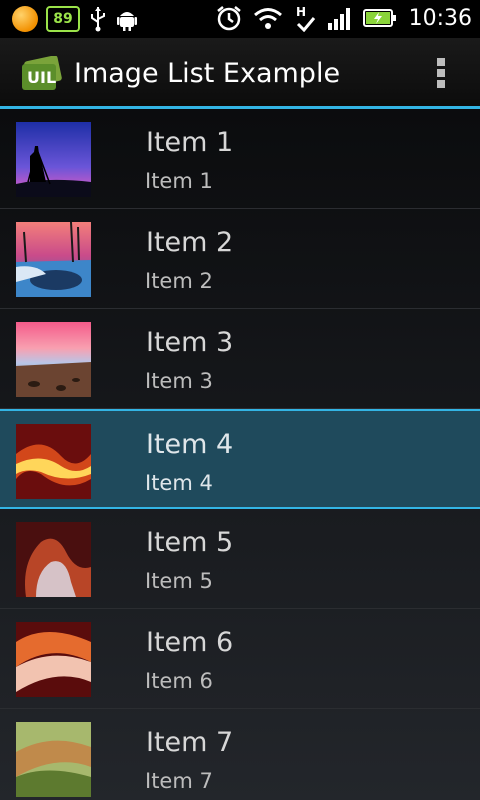 The height and width of the screenshot is (800, 480). Describe the element at coordinates (240, 659) in the screenshot. I see `list-item: Item 6 Item 6` at that location.